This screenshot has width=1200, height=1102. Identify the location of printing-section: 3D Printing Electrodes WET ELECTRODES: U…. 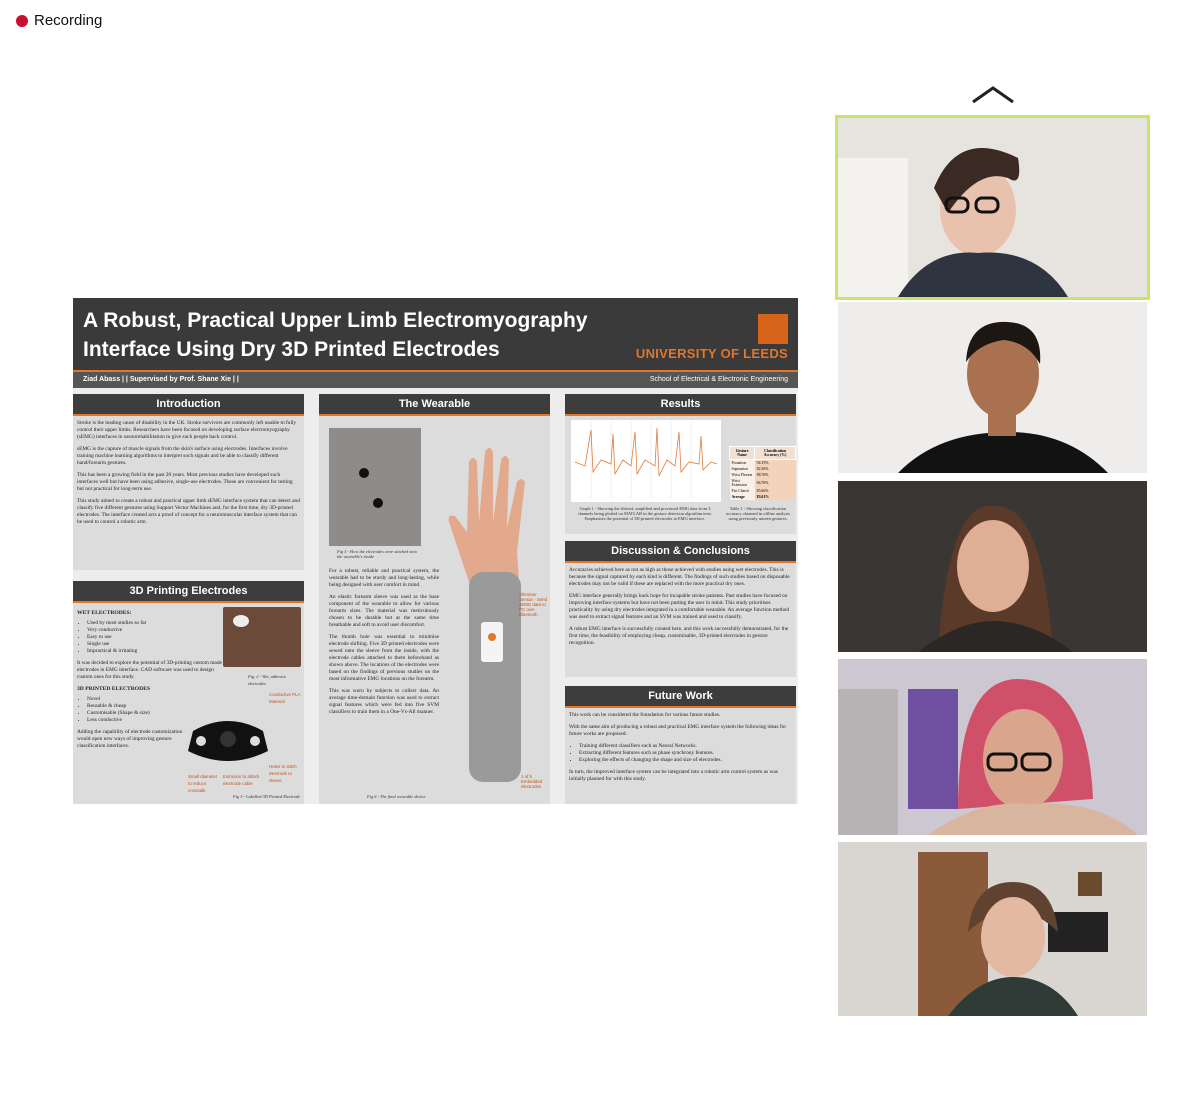
(188, 692).